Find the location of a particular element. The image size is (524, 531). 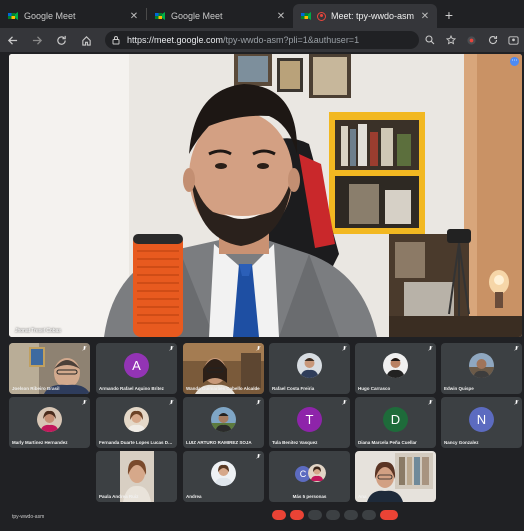

participant-tile: A Armando Rafael Aquino Britez is located at coordinates (136, 368).